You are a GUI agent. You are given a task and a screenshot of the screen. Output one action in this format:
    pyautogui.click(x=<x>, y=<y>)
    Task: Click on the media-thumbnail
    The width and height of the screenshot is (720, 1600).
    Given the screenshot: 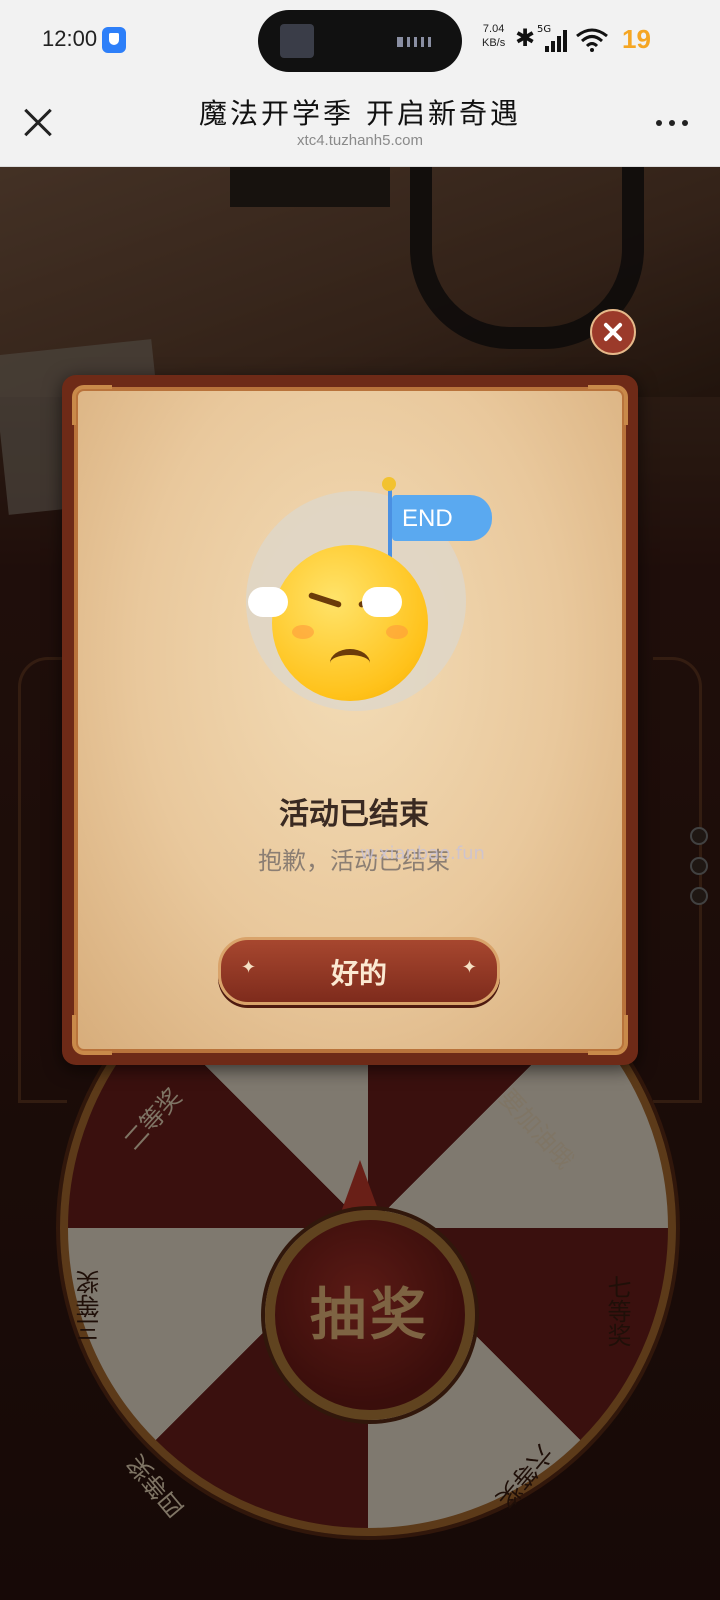 What is the action you would take?
    pyautogui.click(x=297, y=41)
    